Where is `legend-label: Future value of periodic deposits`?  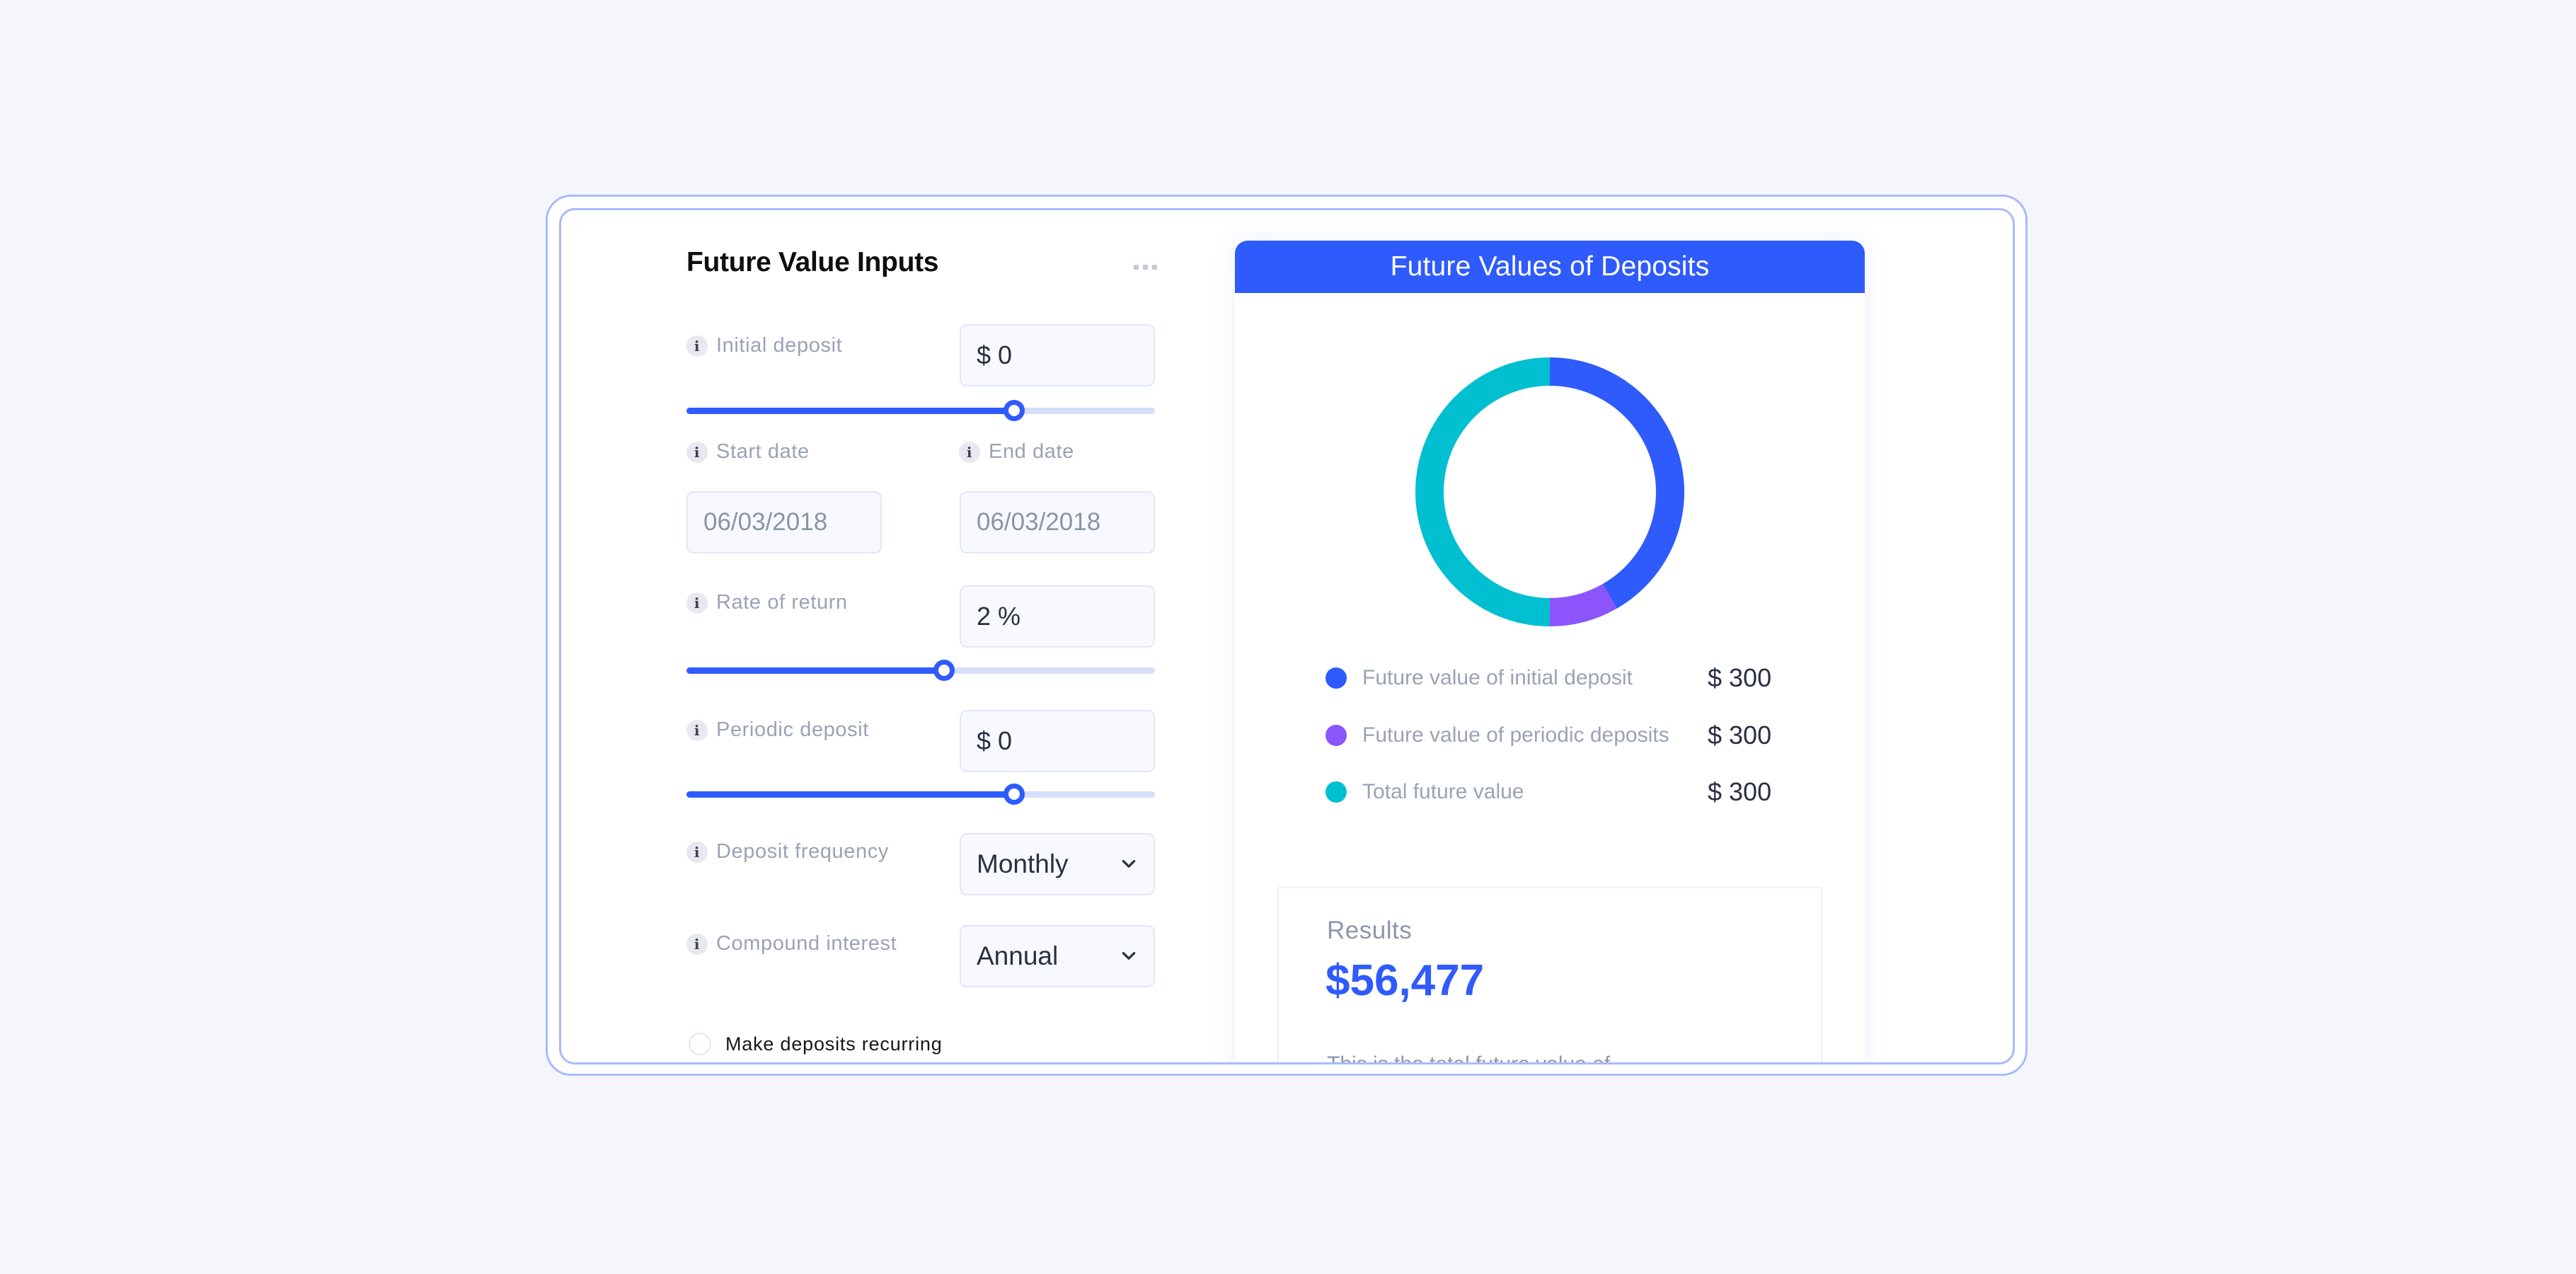 legend-label: Future value of periodic deposits is located at coordinates (1516, 735).